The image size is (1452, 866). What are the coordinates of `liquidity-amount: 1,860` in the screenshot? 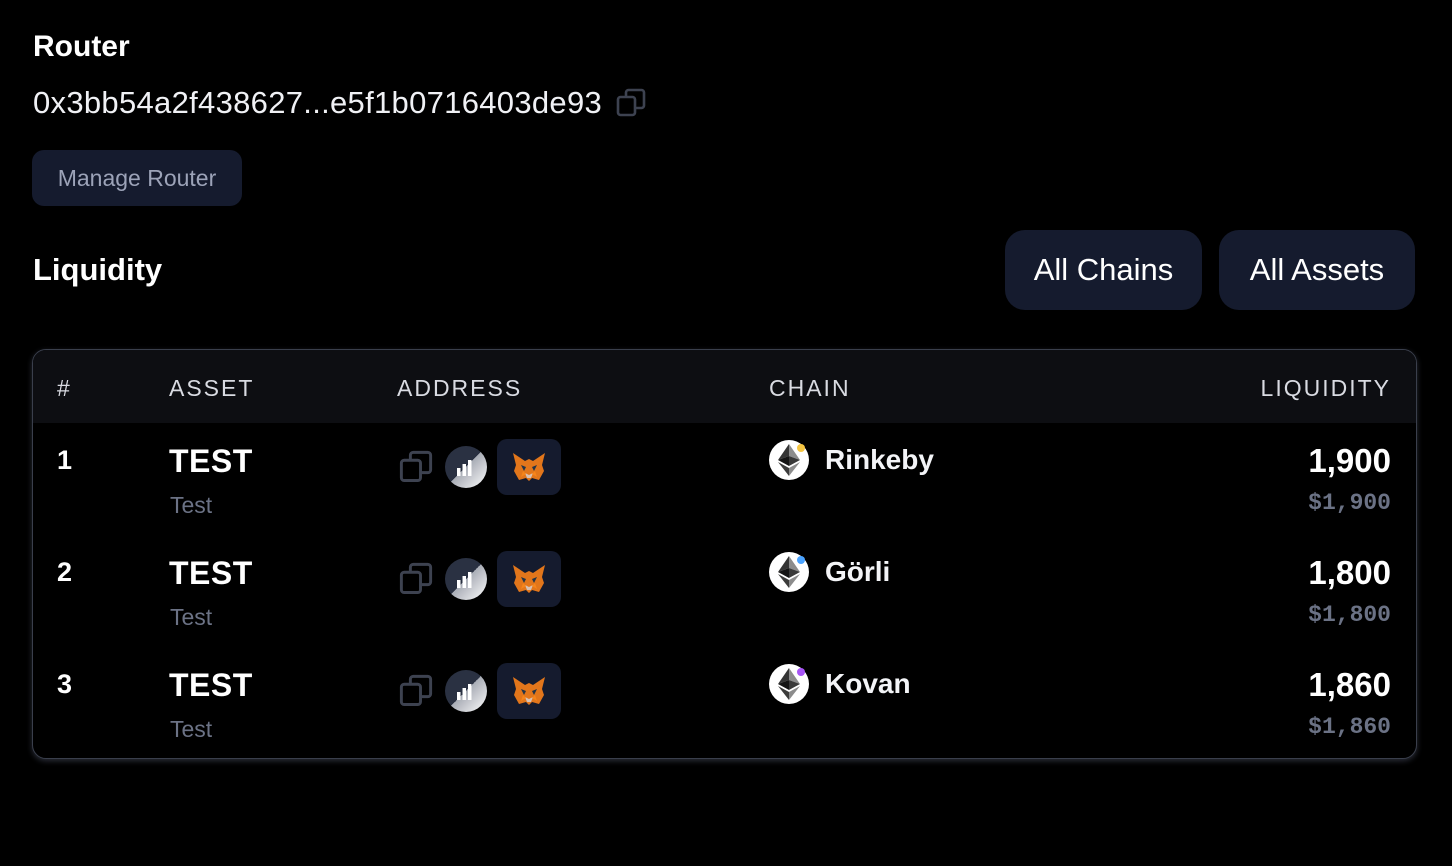 It's located at (1349, 684).